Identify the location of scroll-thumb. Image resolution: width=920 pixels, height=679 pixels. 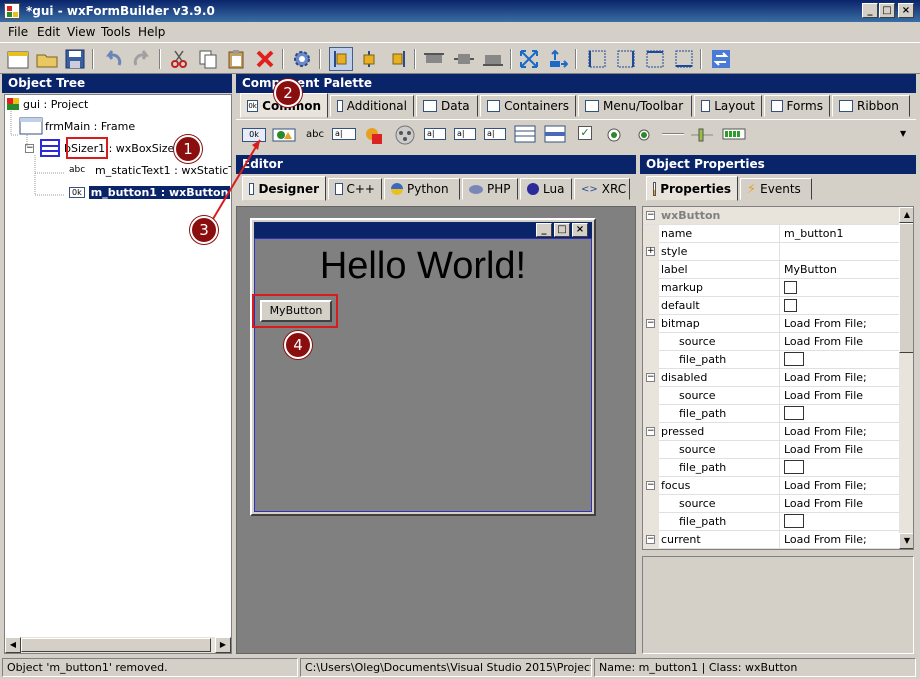
(906, 288).